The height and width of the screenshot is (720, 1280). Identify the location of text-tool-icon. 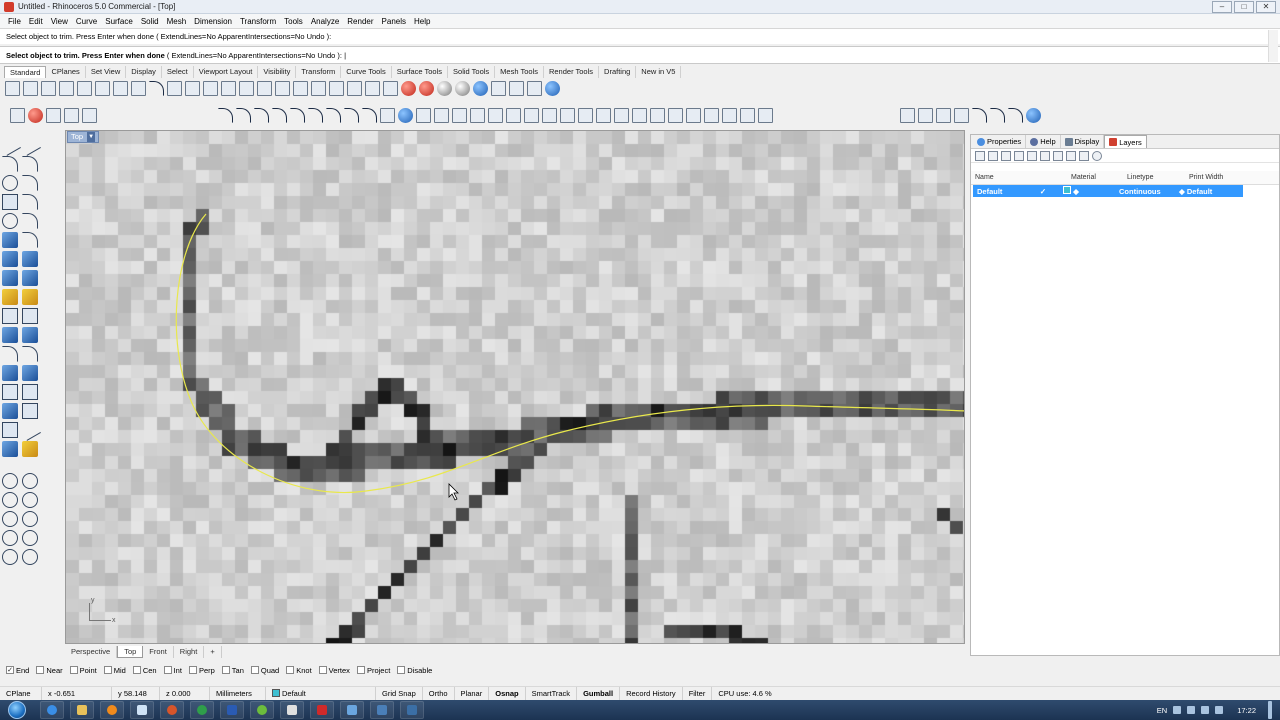
(10, 373).